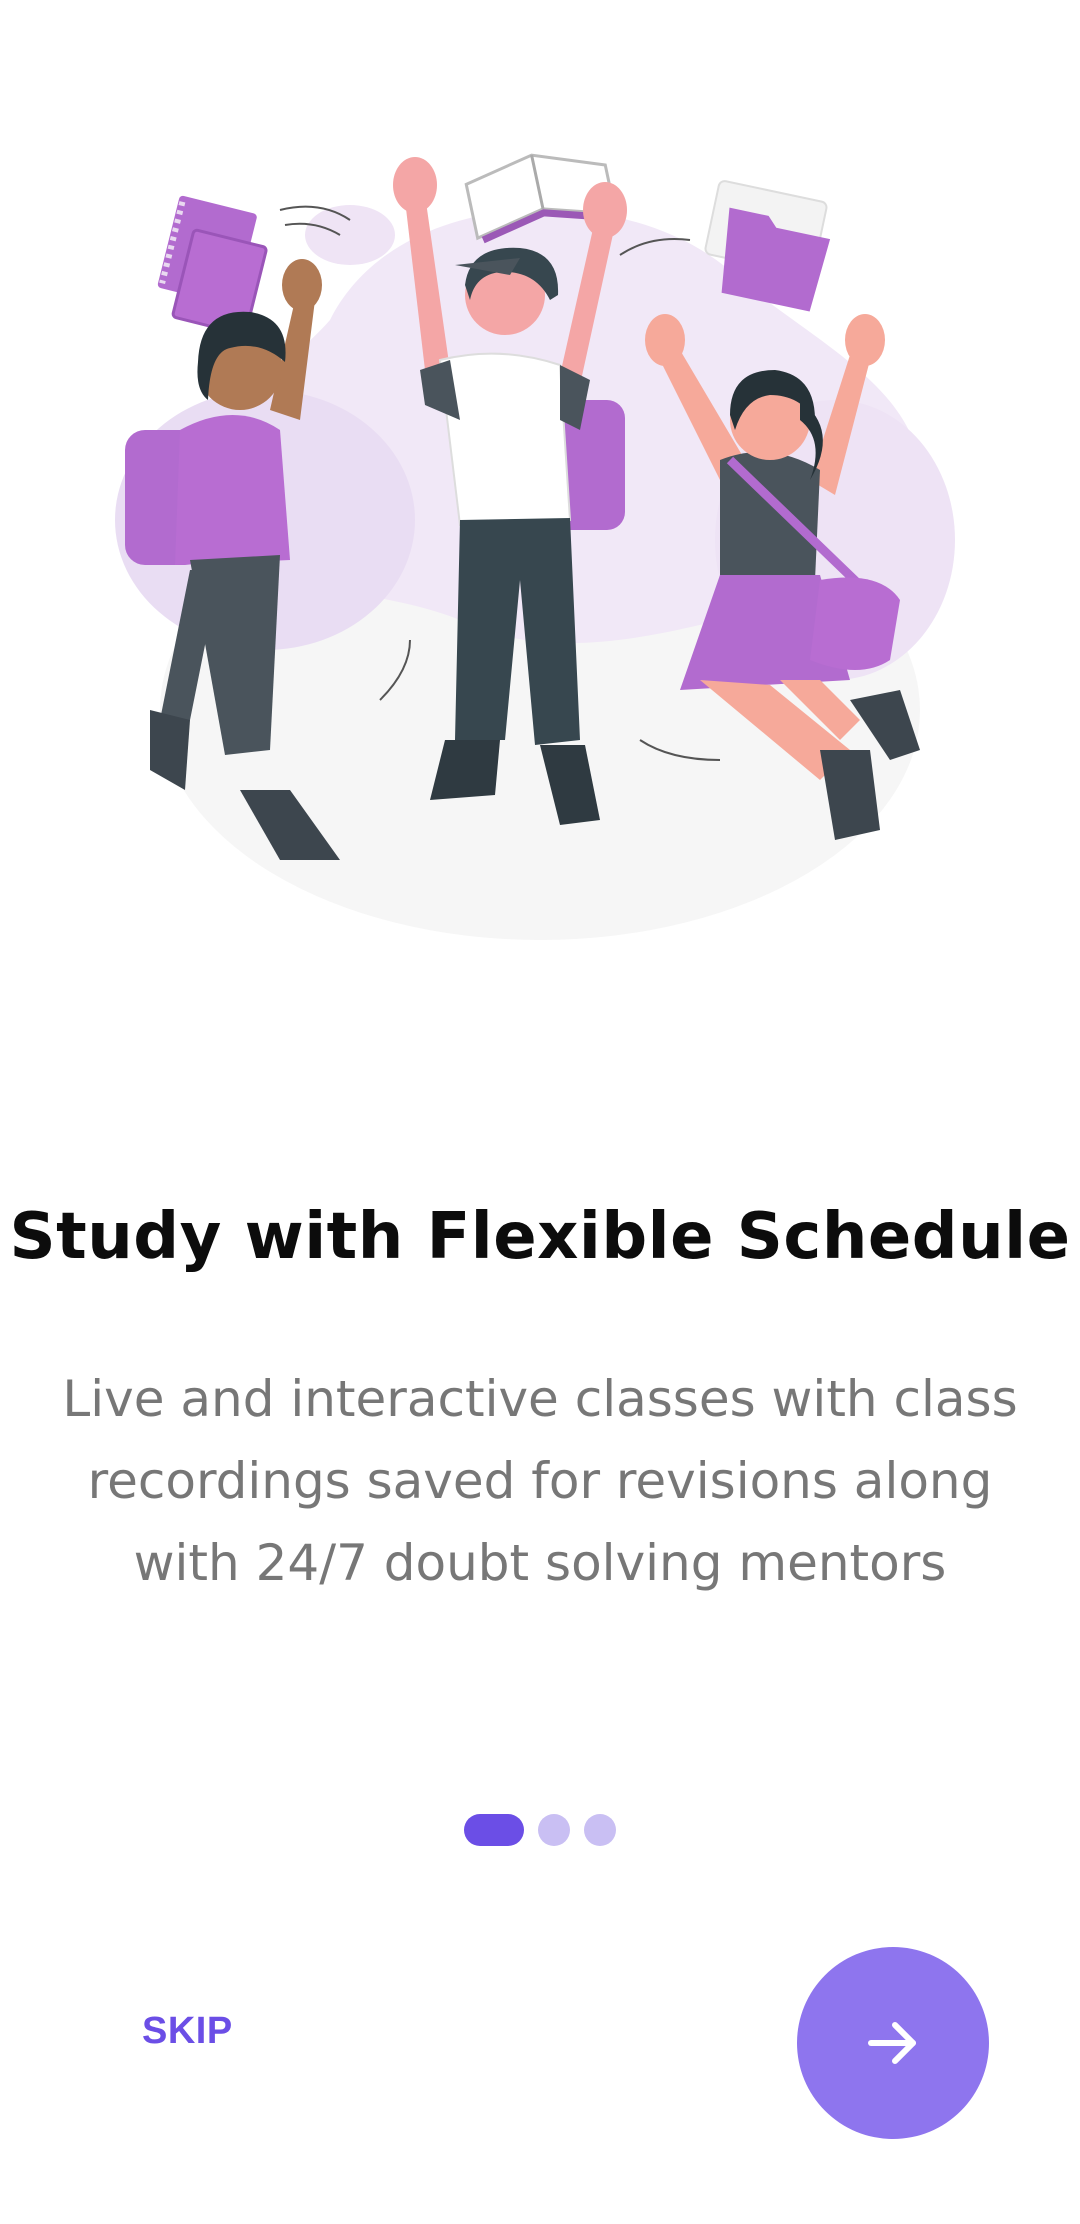 This screenshot has height=2224, width=1080. What do you see at coordinates (540, 1399) in the screenshot?
I see `description-line: Live and interactive classes with class` at bounding box center [540, 1399].